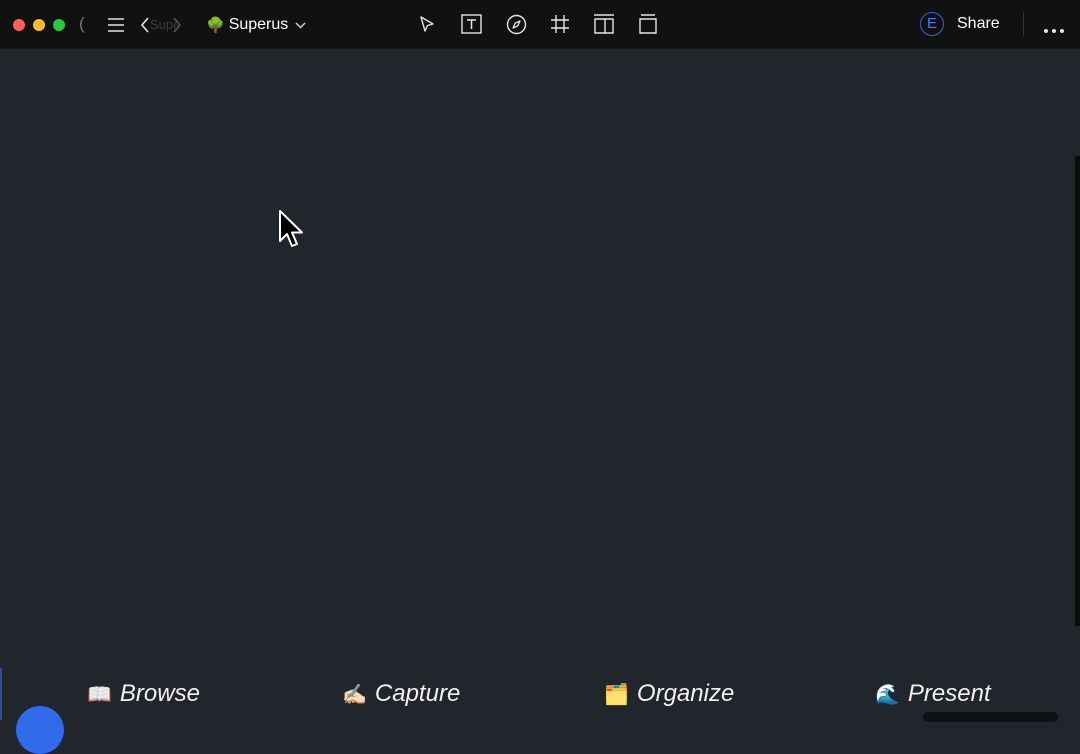  Describe the element at coordinates (471, 24) in the screenshot. I see `text-icon` at that location.